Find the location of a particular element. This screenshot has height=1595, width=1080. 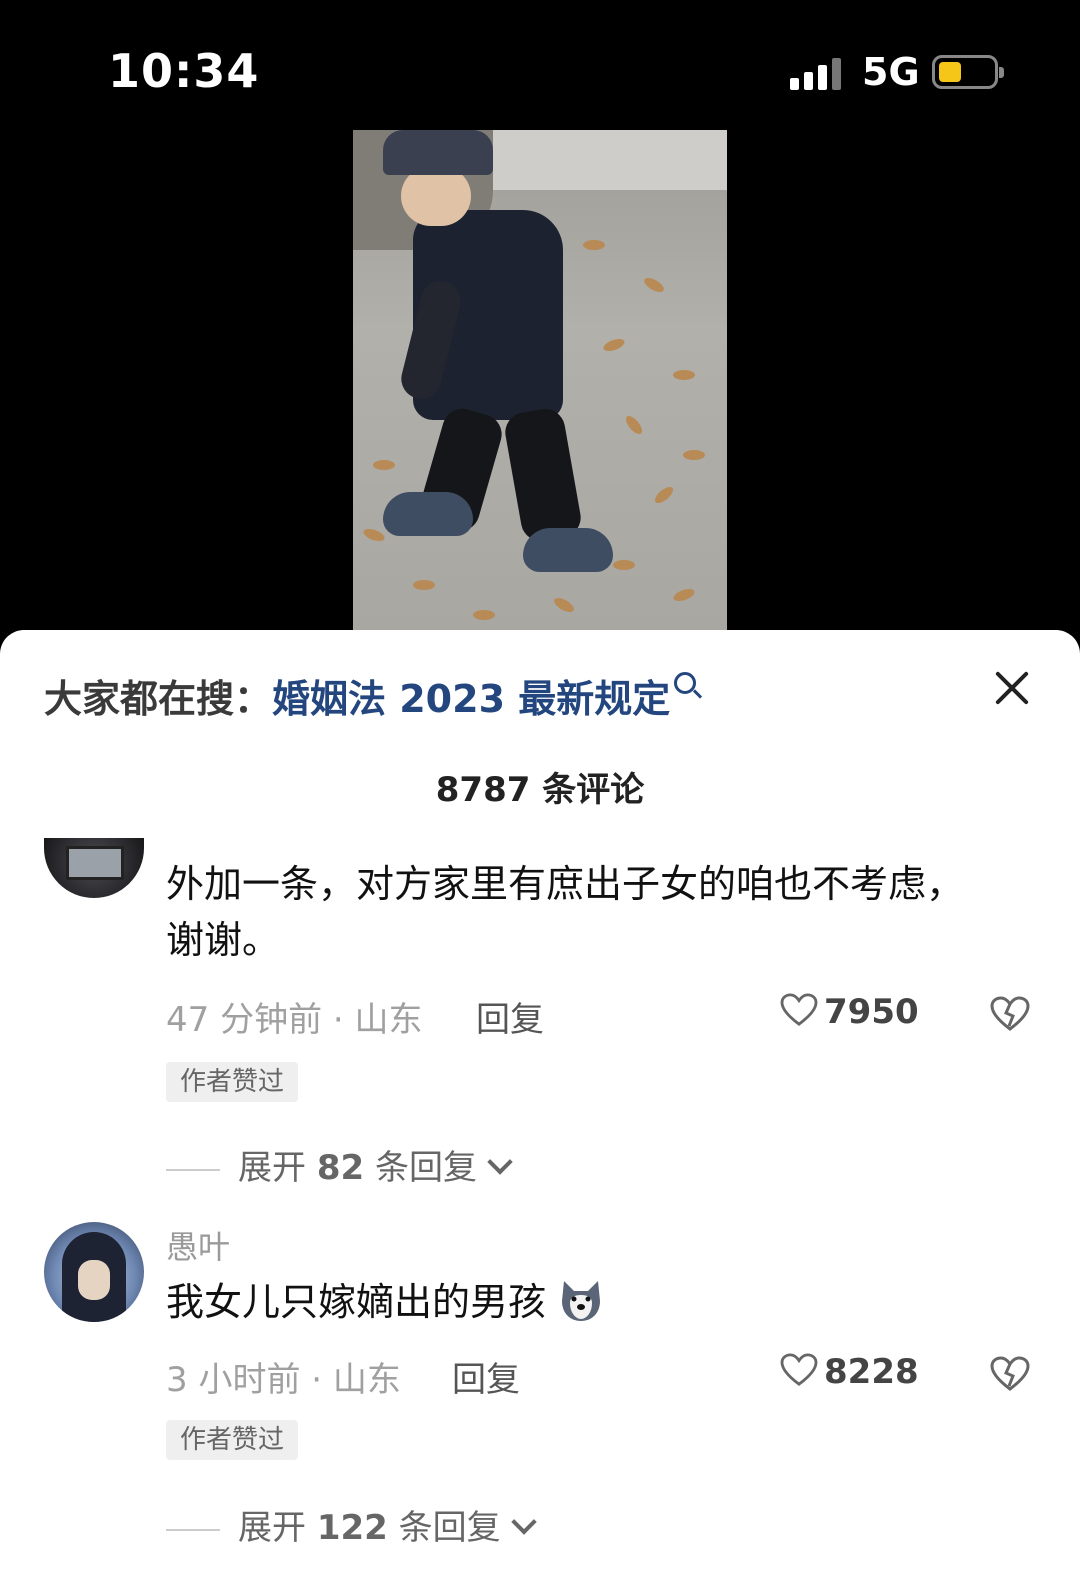

expand-replies-button: 展开 122 条回复 is located at coordinates (351, 1524).